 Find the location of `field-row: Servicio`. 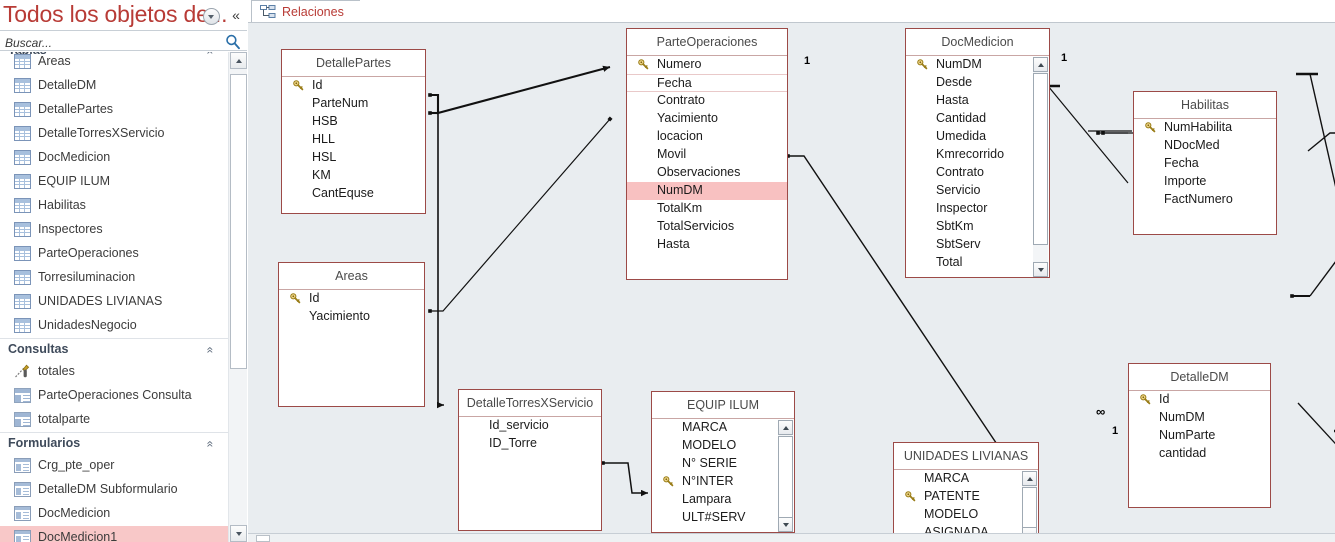

field-row: Servicio is located at coordinates (977, 191).